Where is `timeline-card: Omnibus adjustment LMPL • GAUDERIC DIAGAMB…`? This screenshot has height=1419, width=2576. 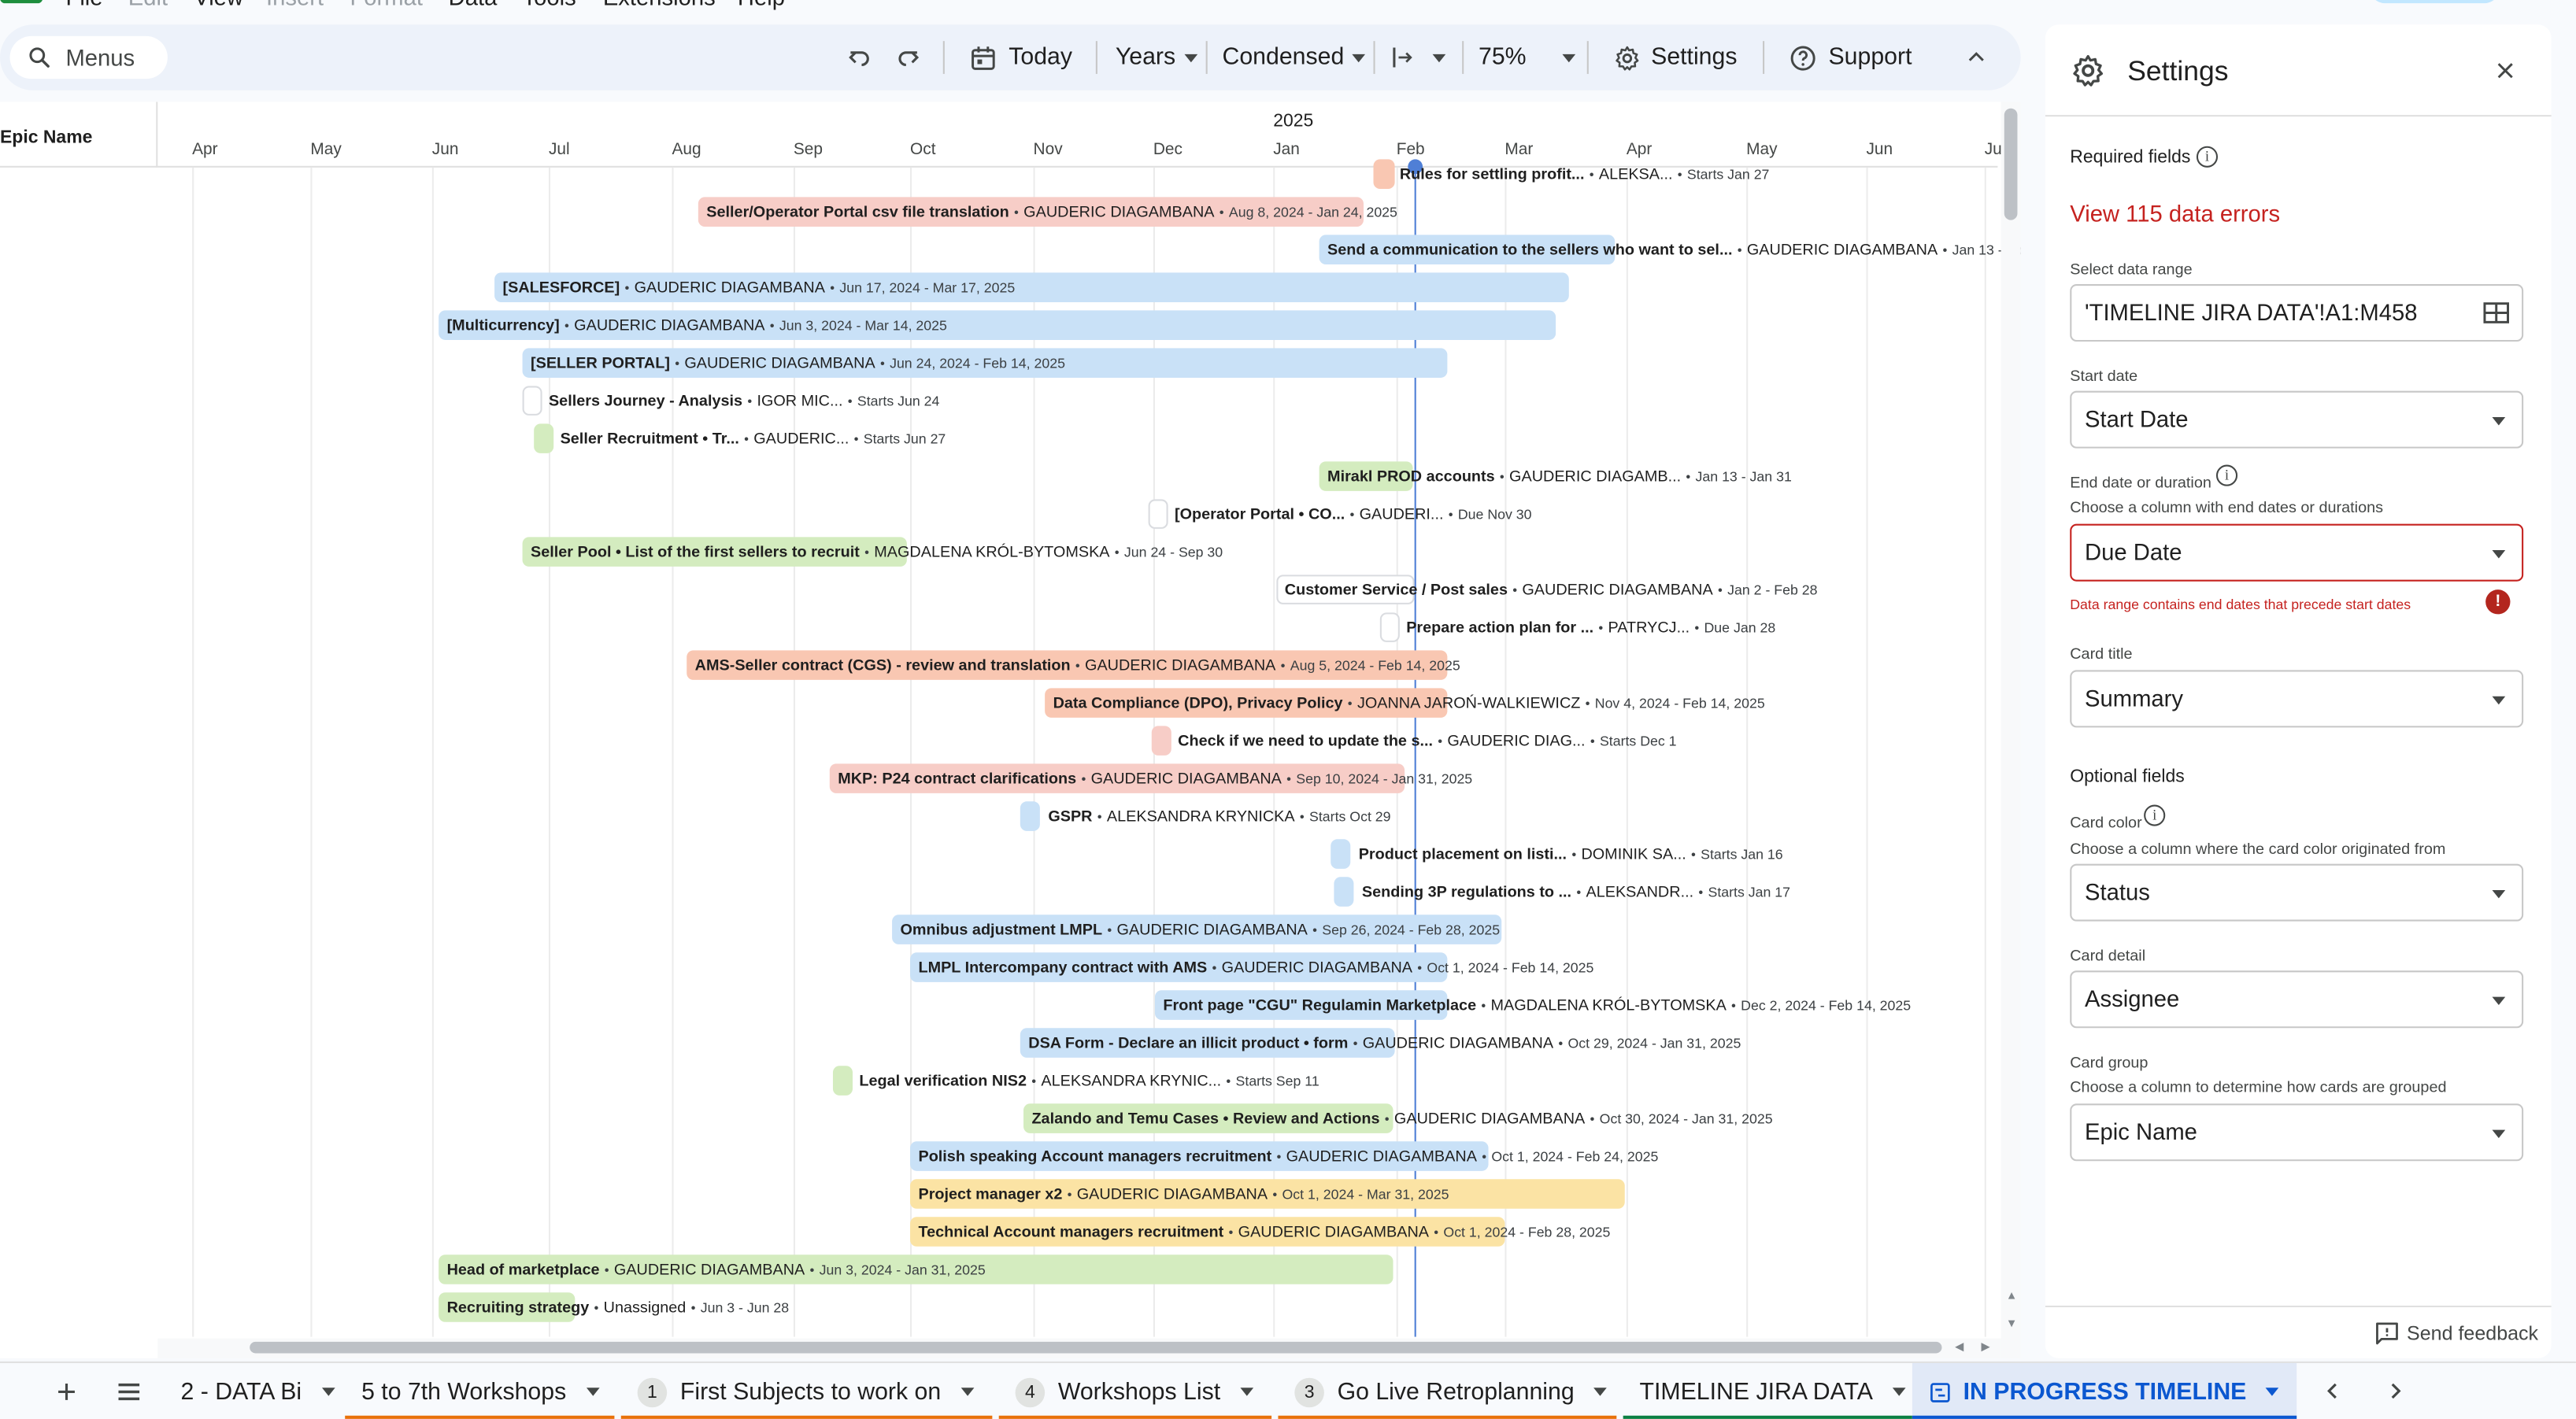
timeline-card: Omnibus adjustment LMPL • GAUDERIC DIAGAMB… is located at coordinates (998, 929).